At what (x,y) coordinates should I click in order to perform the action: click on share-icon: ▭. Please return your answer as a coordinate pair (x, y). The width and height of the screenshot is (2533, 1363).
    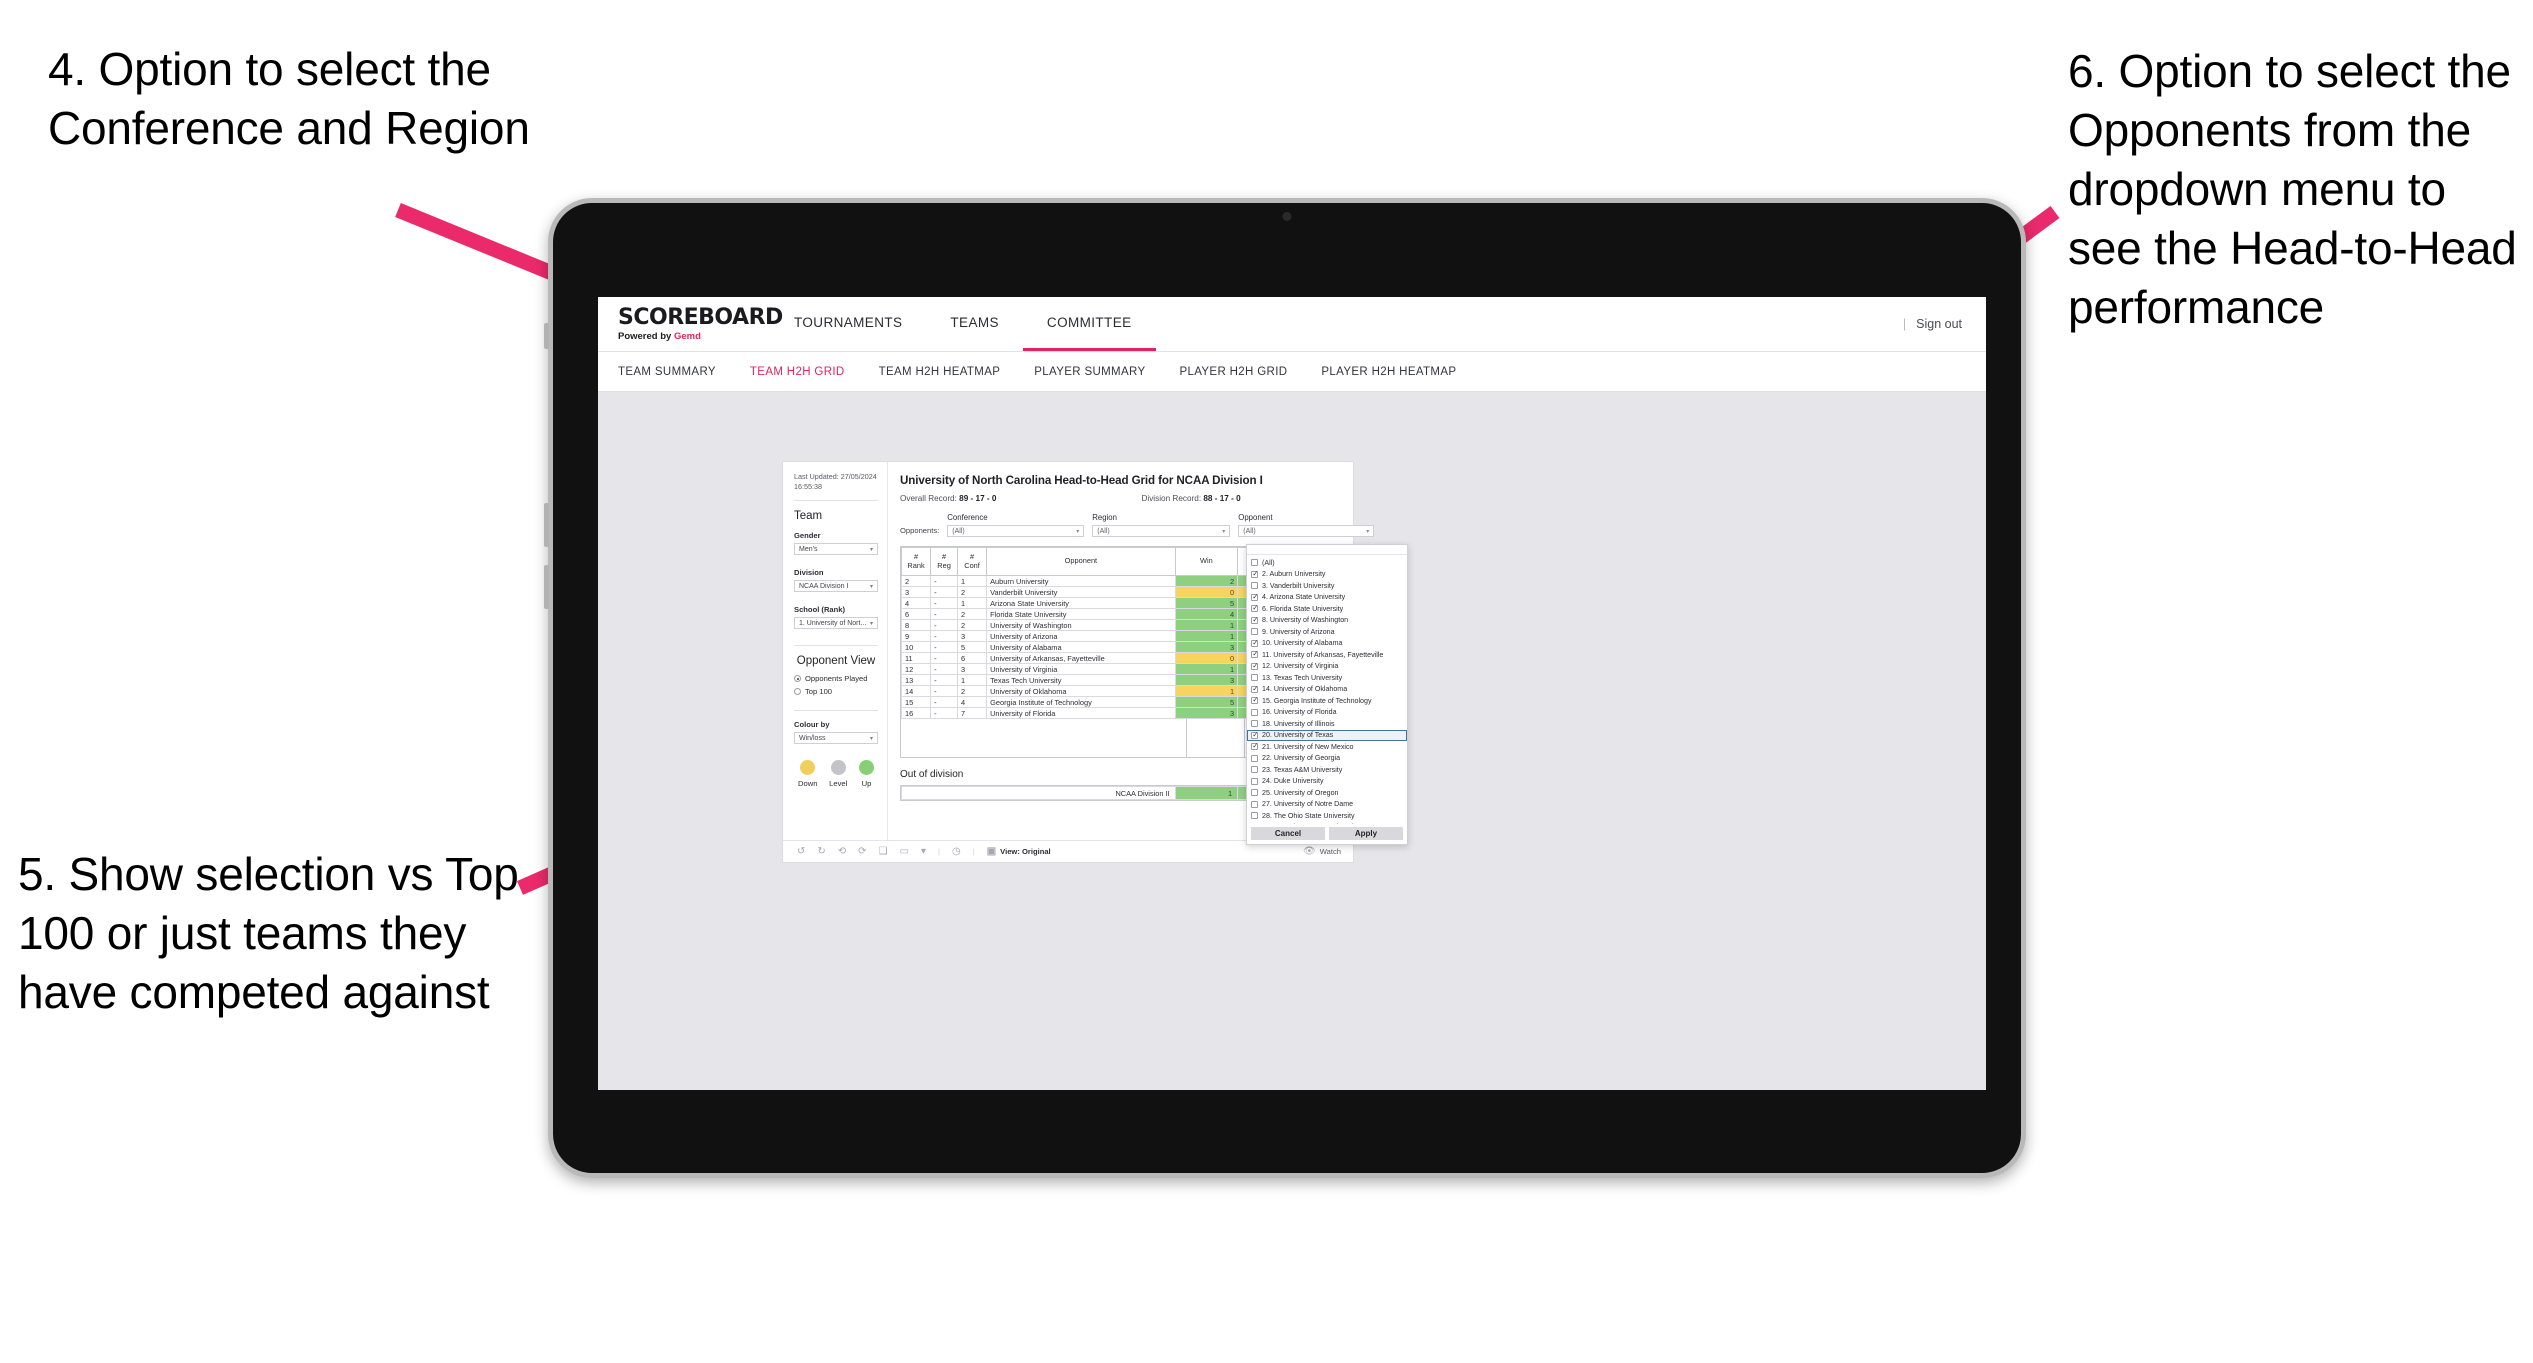
    Looking at the image, I should click on (904, 851).